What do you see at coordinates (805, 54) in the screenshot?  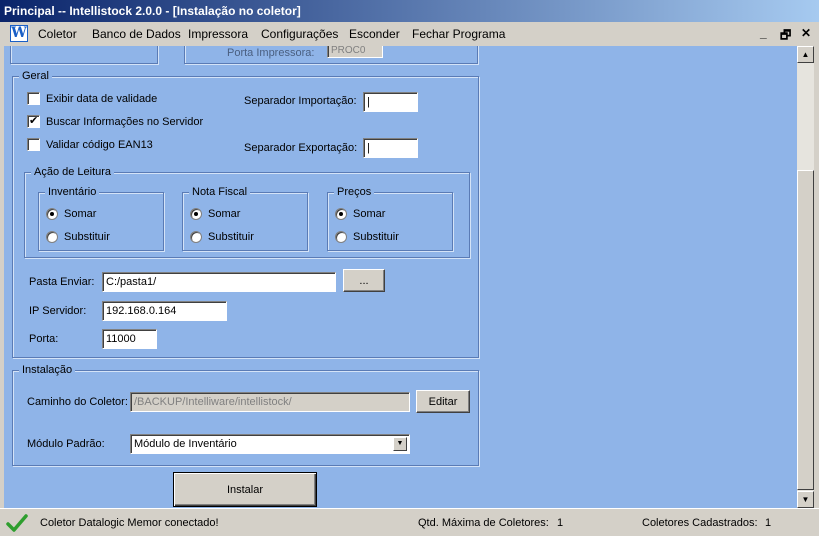 I see `scroll-up-icon: ▲` at bounding box center [805, 54].